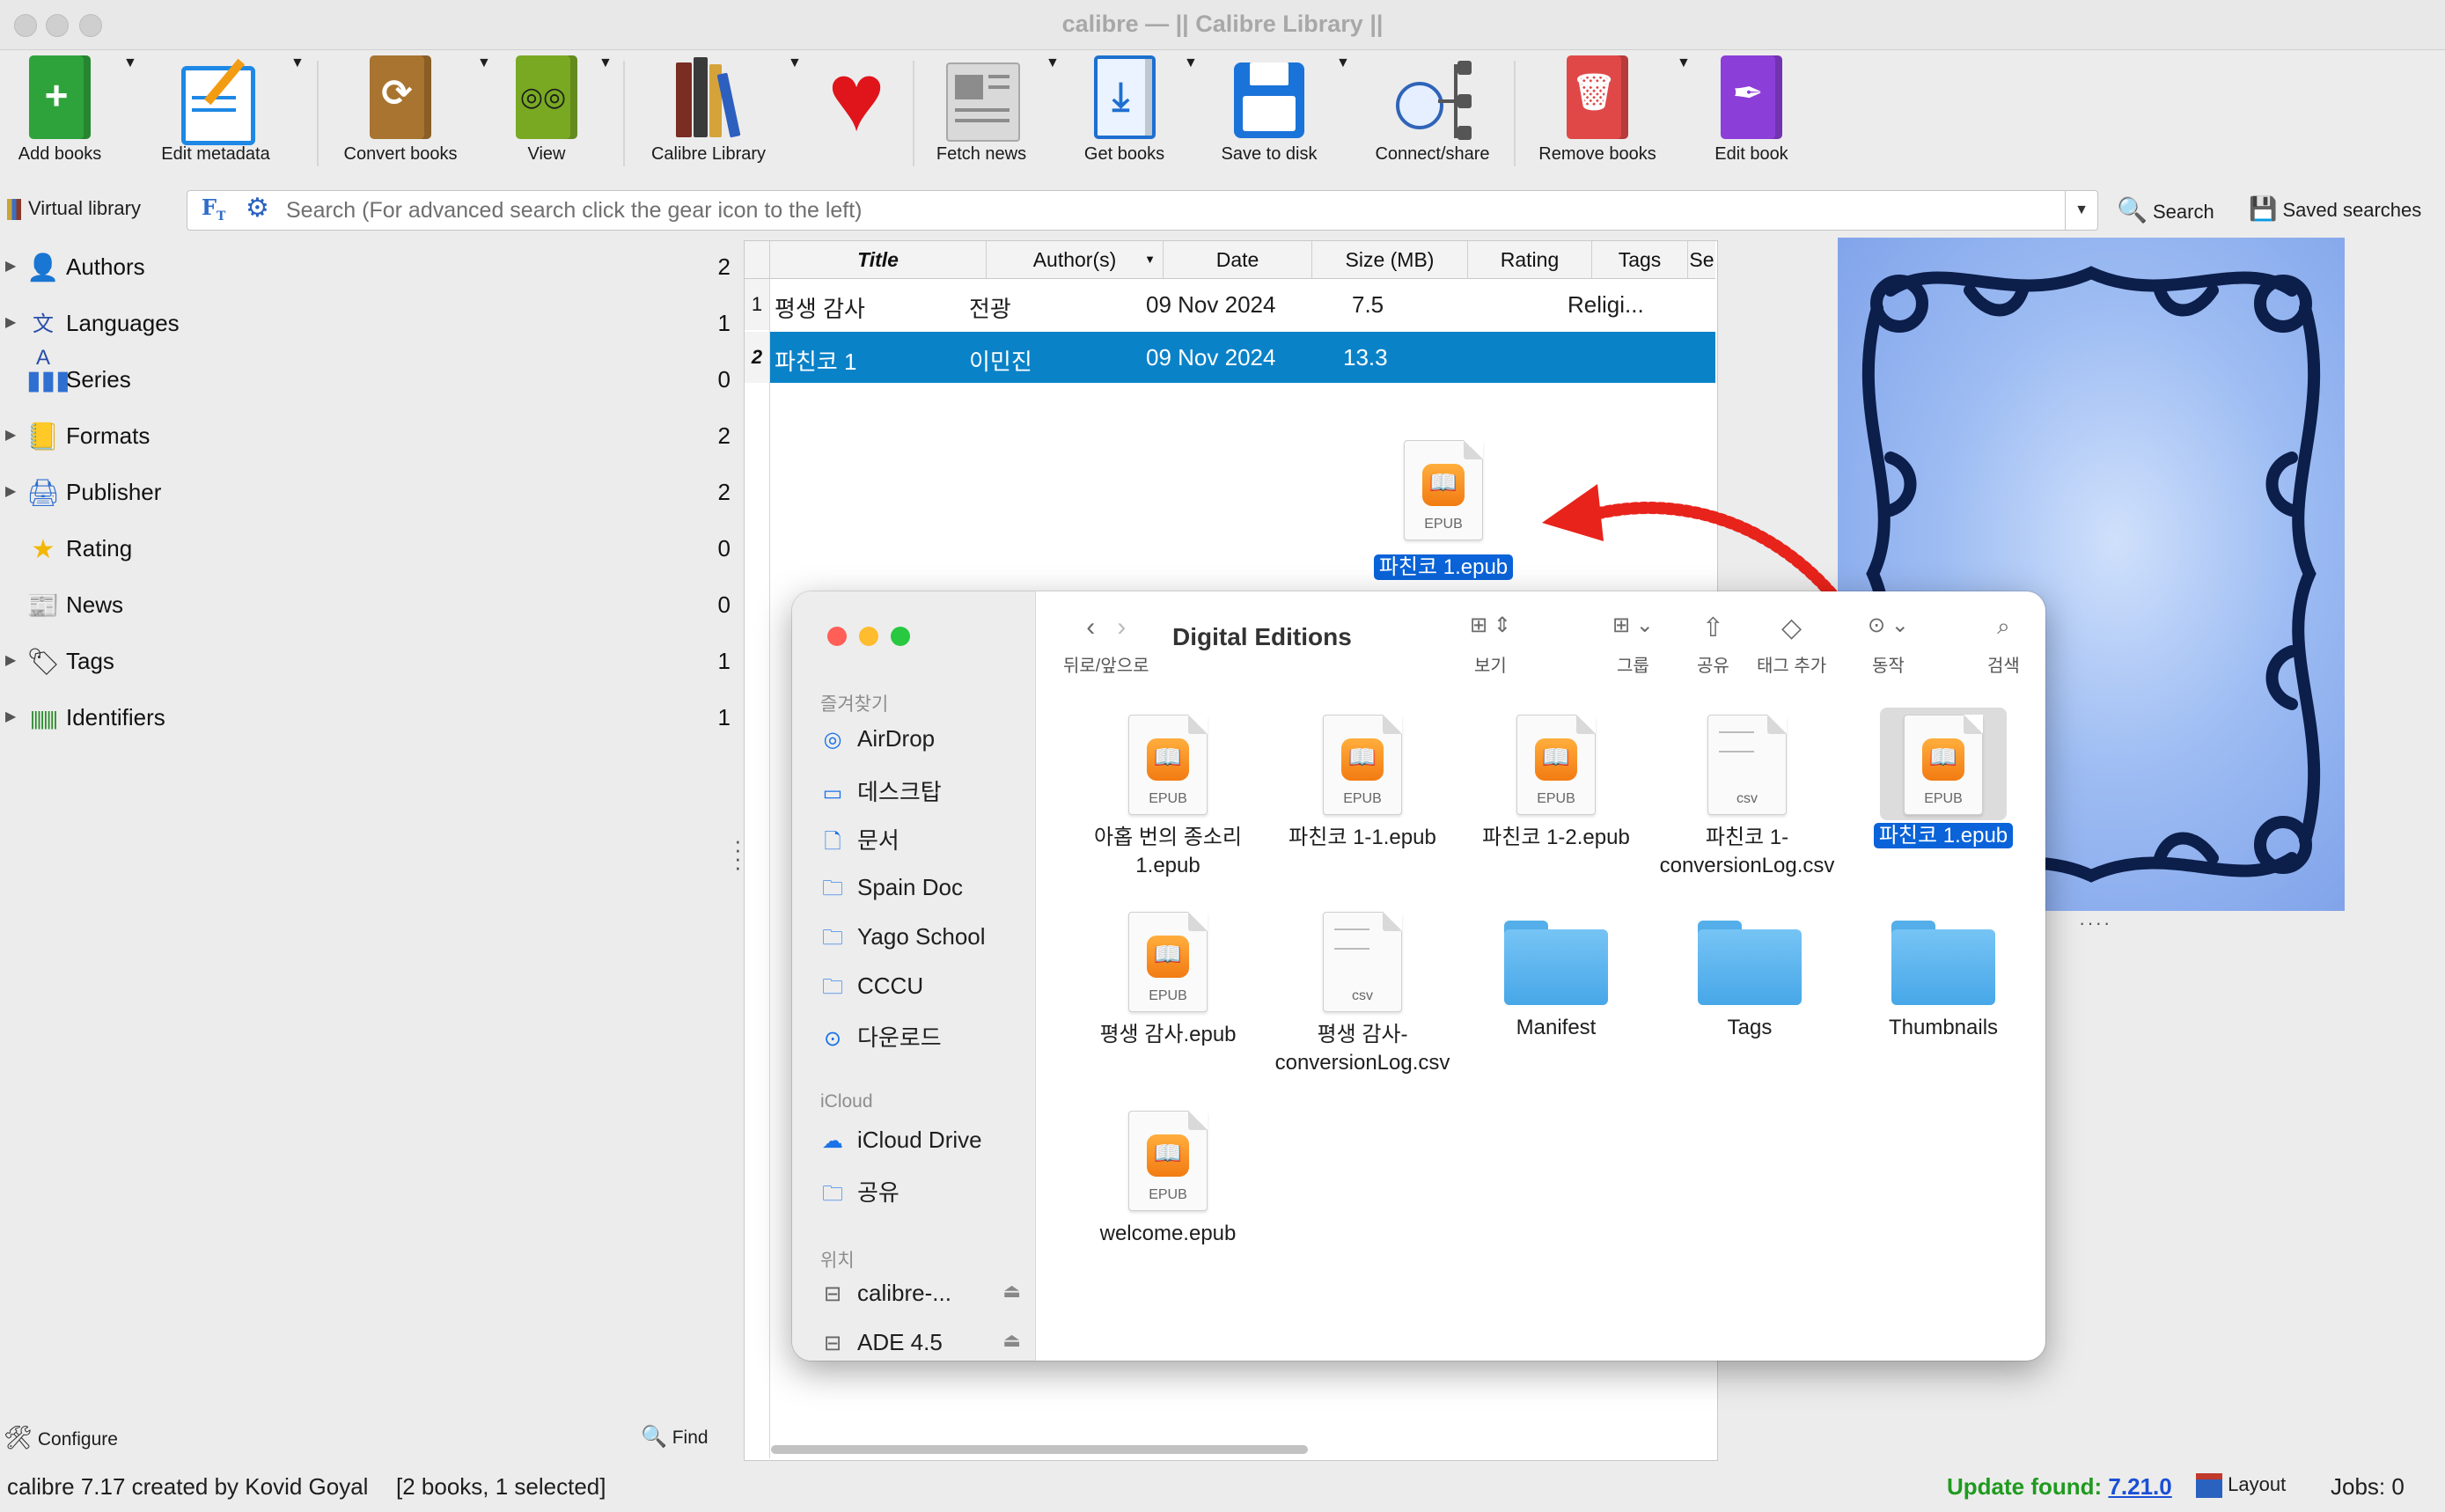 The height and width of the screenshot is (1512, 2445). Describe the element at coordinates (1633, 625) in the screenshot. I see `group-icon: ⊞ ⌄` at that location.